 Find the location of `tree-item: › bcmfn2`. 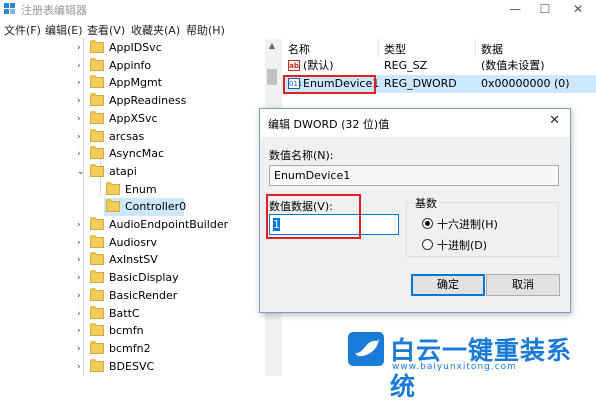

tree-item: › bcmfn2 is located at coordinates (168, 349).